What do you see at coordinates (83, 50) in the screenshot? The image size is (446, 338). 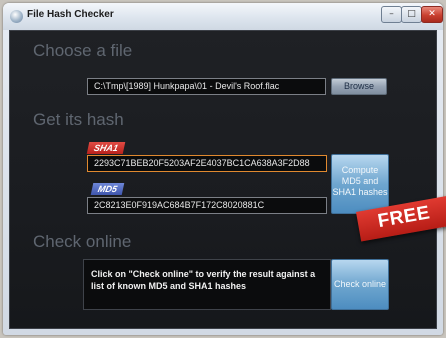 I see `section-title-choose-file: Choose a file` at bounding box center [83, 50].